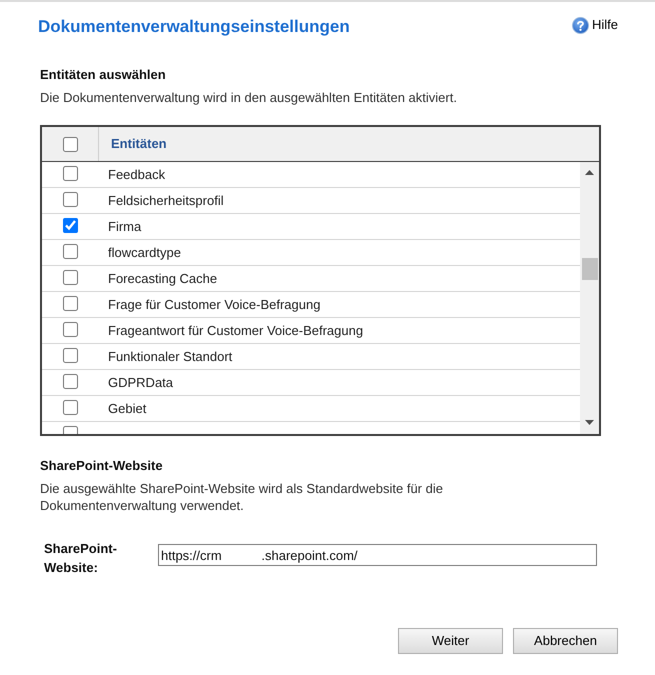 This screenshot has width=655, height=675. Describe the element at coordinates (70, 144) in the screenshot. I see `select-all-checkbox` at that location.